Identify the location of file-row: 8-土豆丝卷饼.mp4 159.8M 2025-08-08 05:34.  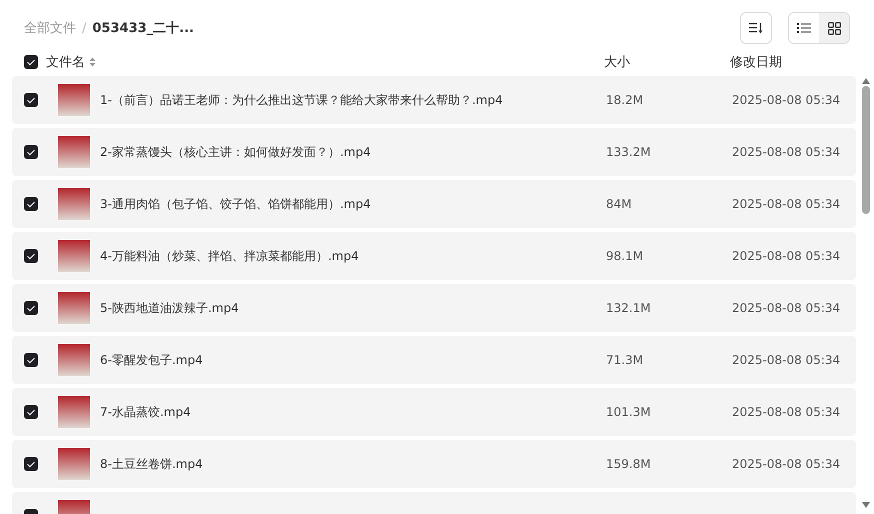
(434, 464).